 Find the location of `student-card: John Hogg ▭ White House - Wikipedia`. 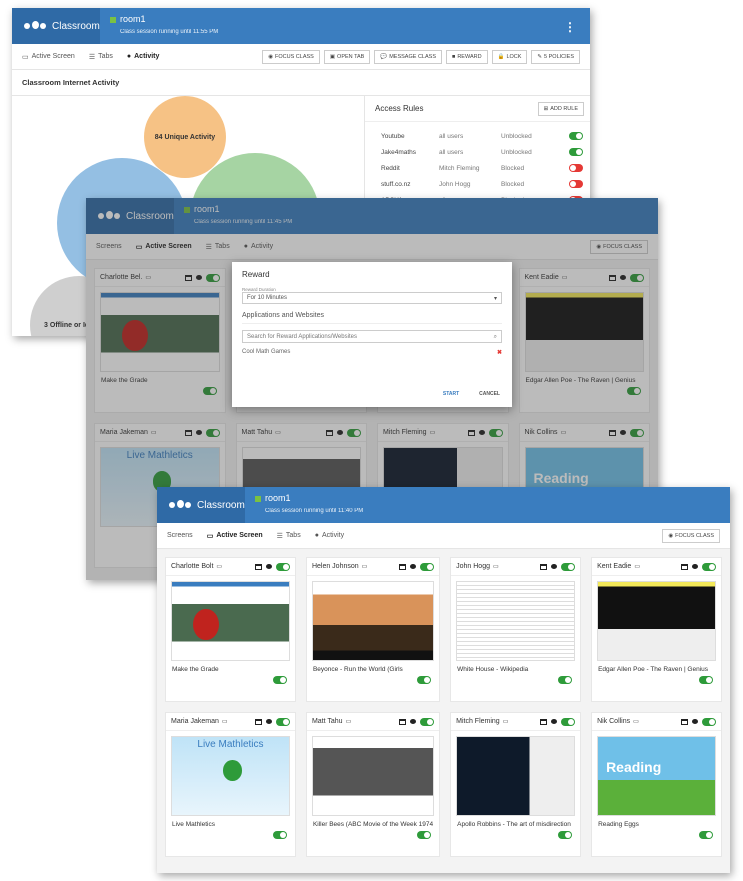

student-card: John Hogg ▭ White House - Wikipedia is located at coordinates (516, 629).